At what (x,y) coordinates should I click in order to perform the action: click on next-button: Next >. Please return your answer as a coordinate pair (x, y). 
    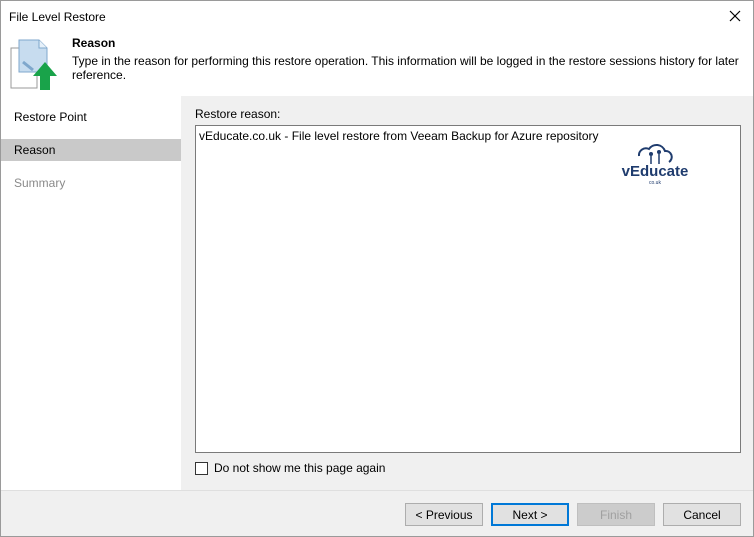
    Looking at the image, I should click on (530, 514).